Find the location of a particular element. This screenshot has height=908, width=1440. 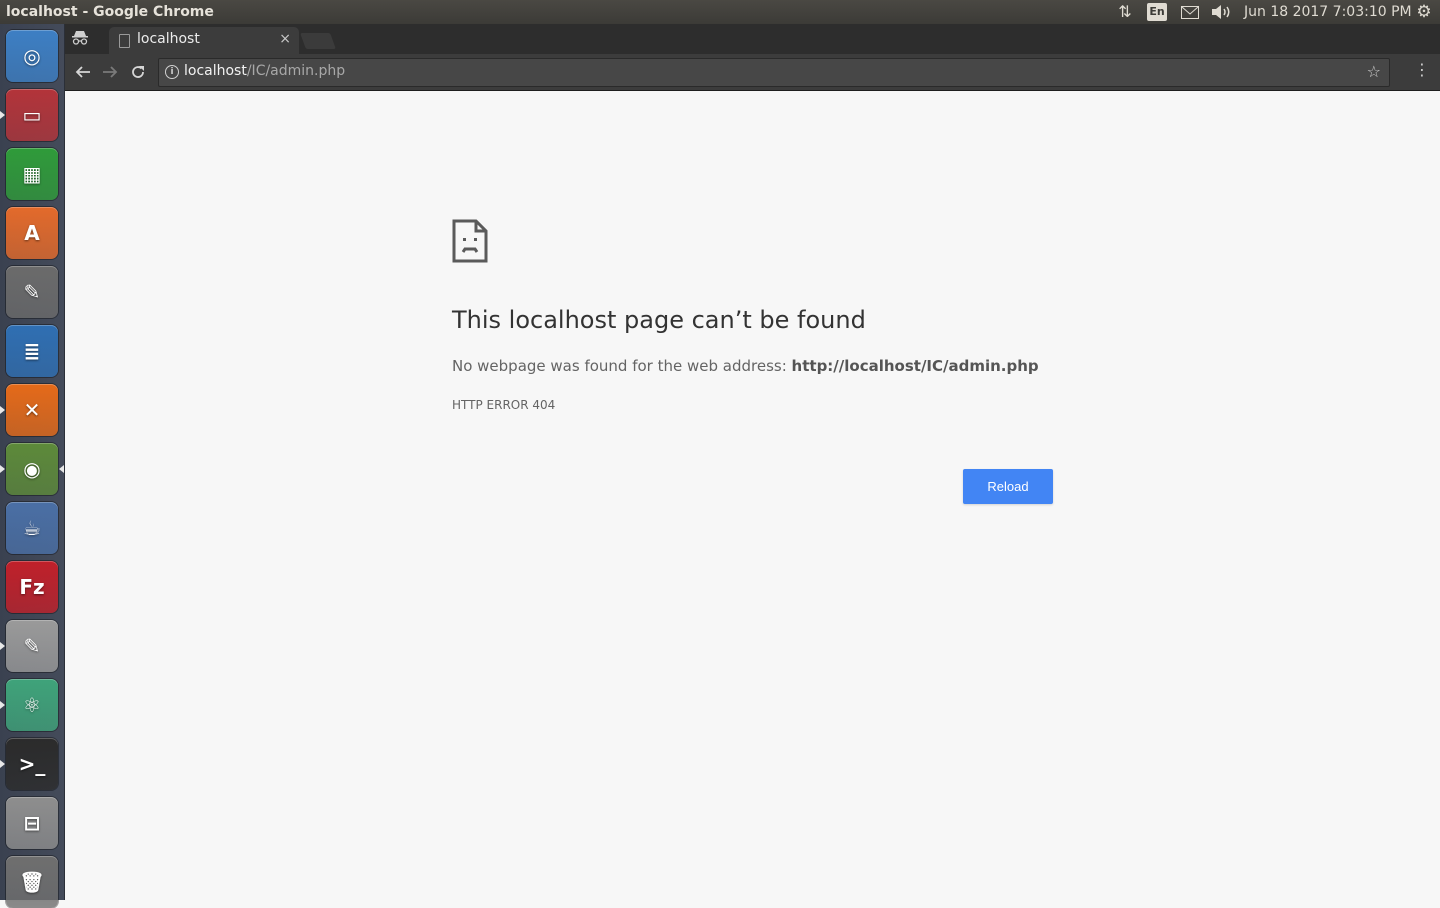

launcher-google-chrome-icon: ◉ is located at coordinates (32, 469).